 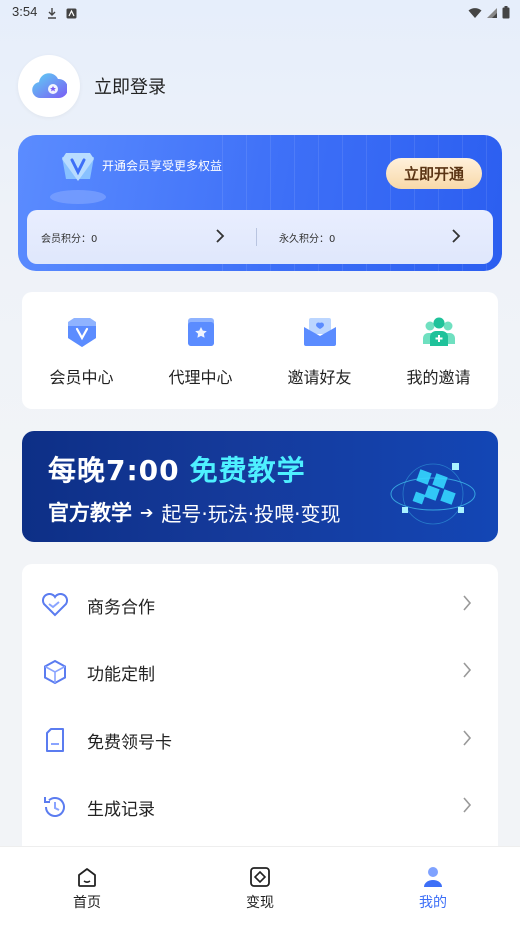 I want to click on menu-item-label: 功能定制, so click(x=121, y=674).